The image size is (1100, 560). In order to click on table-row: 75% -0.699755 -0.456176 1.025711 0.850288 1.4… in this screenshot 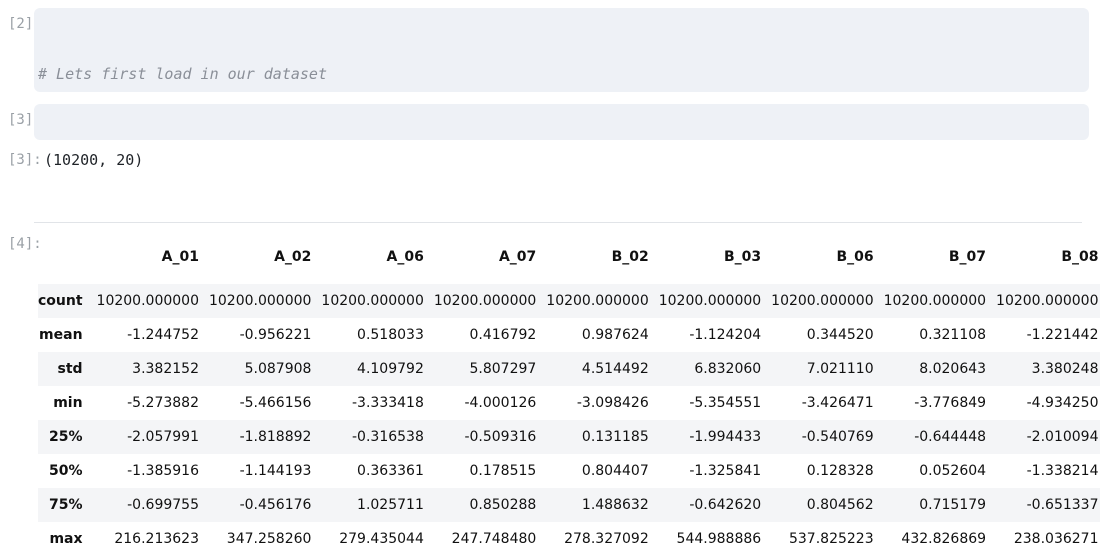, I will do `click(569, 505)`.